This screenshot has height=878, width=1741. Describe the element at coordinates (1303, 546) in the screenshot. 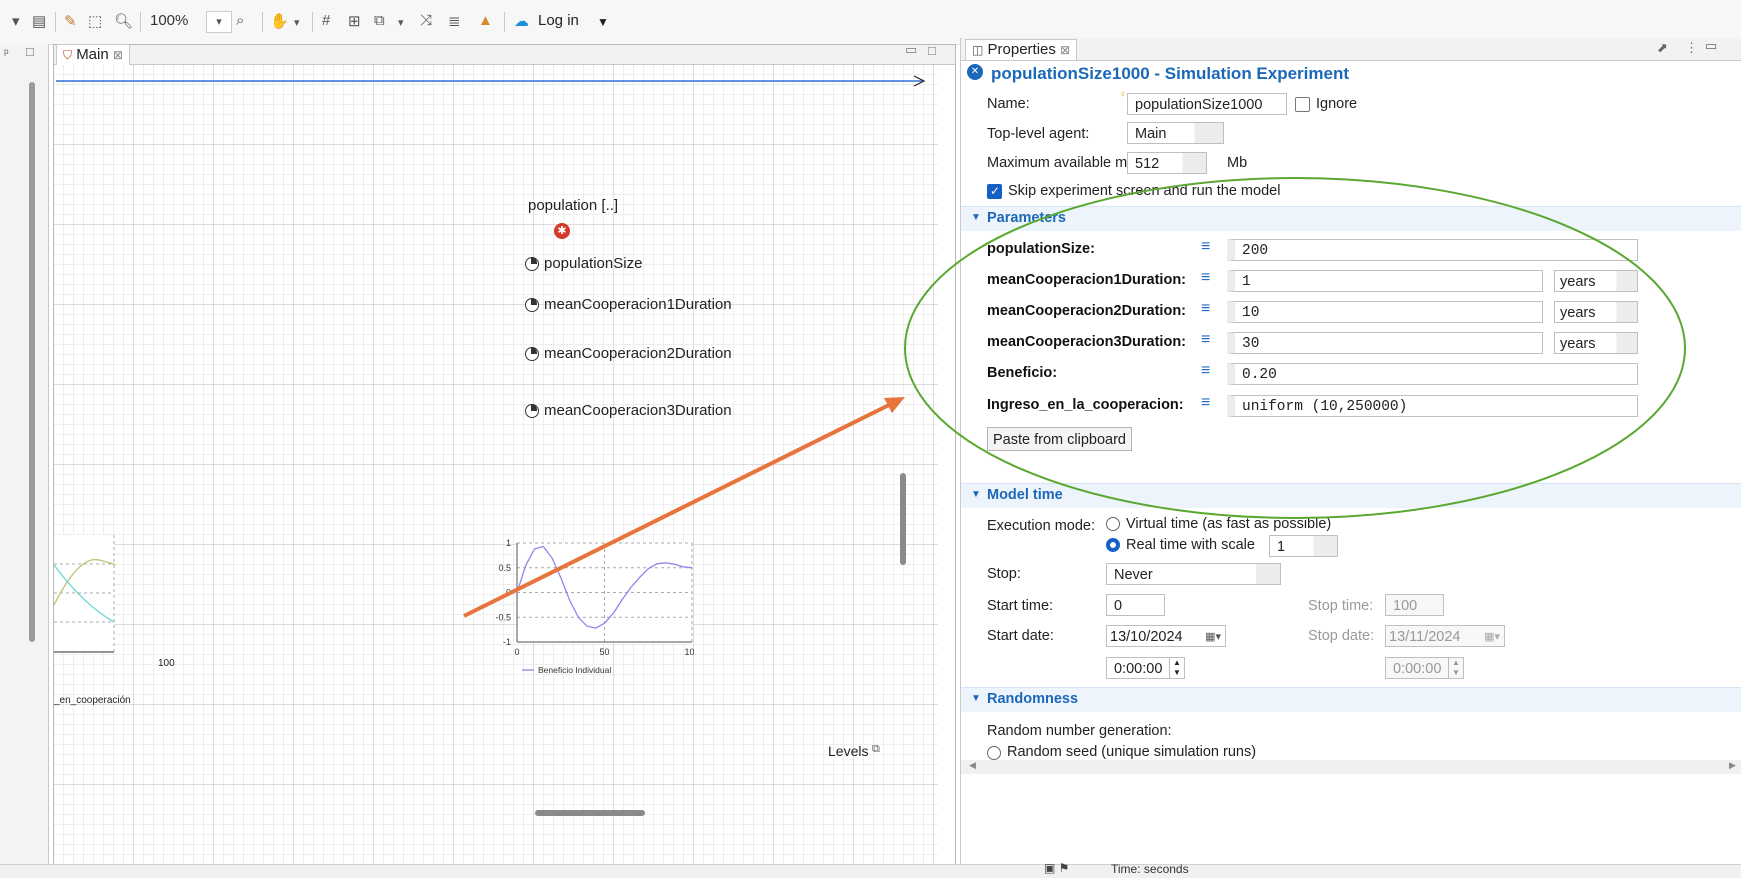

I see `scale-field: 1` at that location.